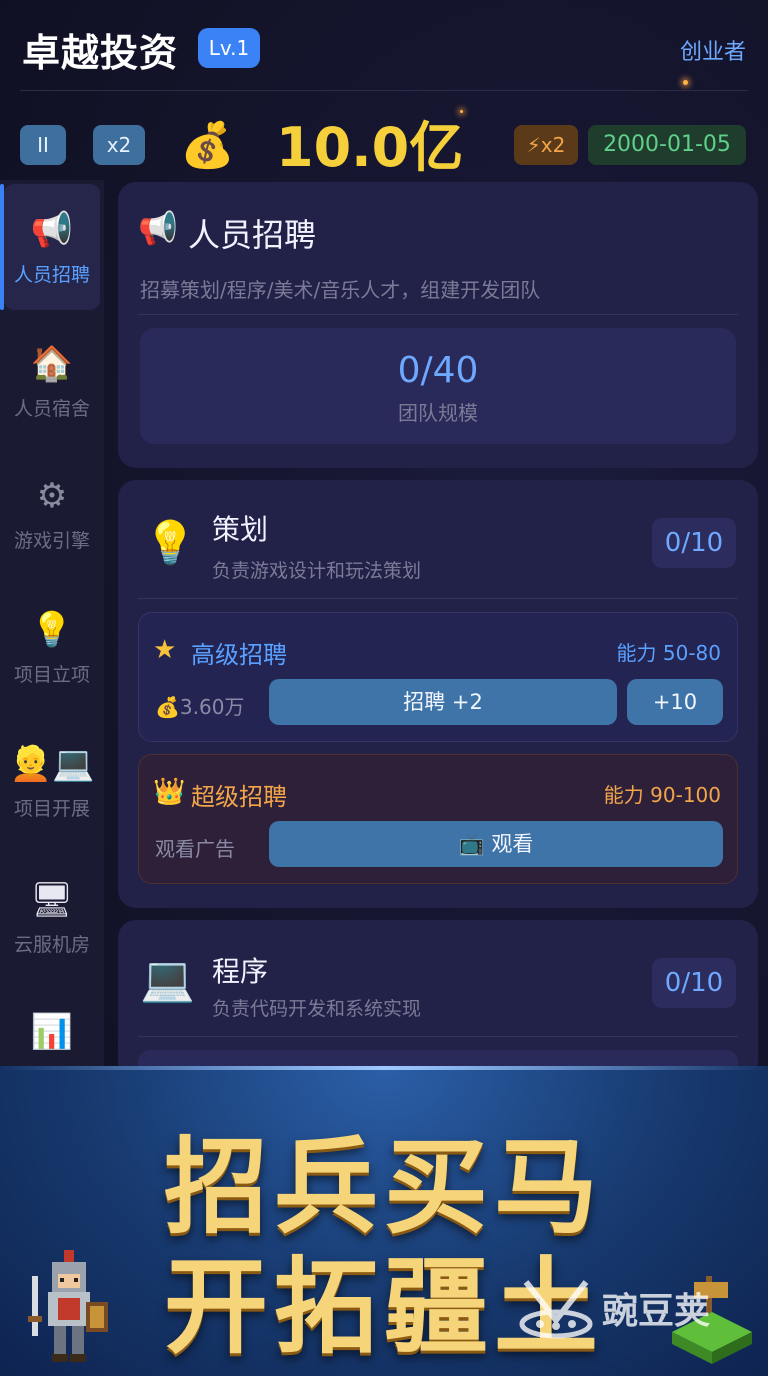 This screenshot has height=1376, width=768. I want to click on money-value: 10.0亿, so click(370, 147).